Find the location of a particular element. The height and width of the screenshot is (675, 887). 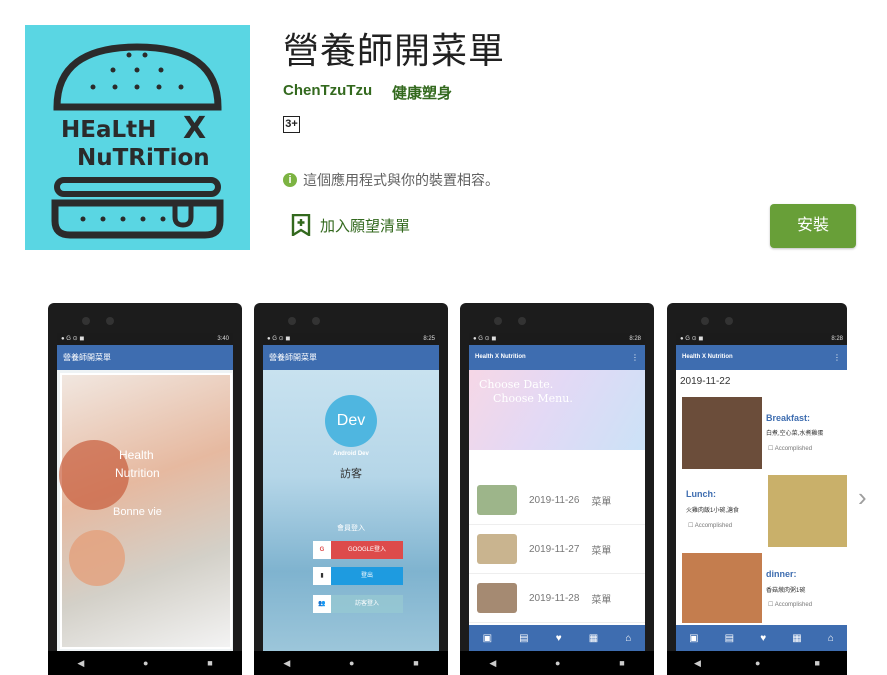

member-login-label: 會員登入 is located at coordinates (351, 528).